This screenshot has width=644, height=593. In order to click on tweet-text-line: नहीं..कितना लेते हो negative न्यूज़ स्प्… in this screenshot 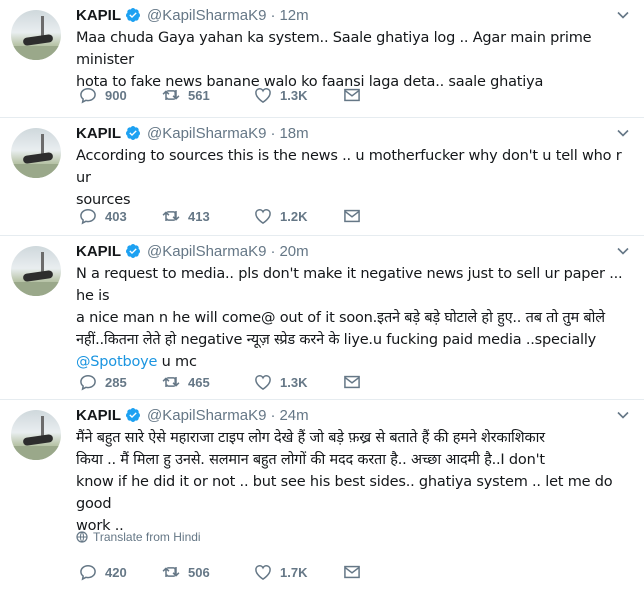, I will do `click(336, 340)`.